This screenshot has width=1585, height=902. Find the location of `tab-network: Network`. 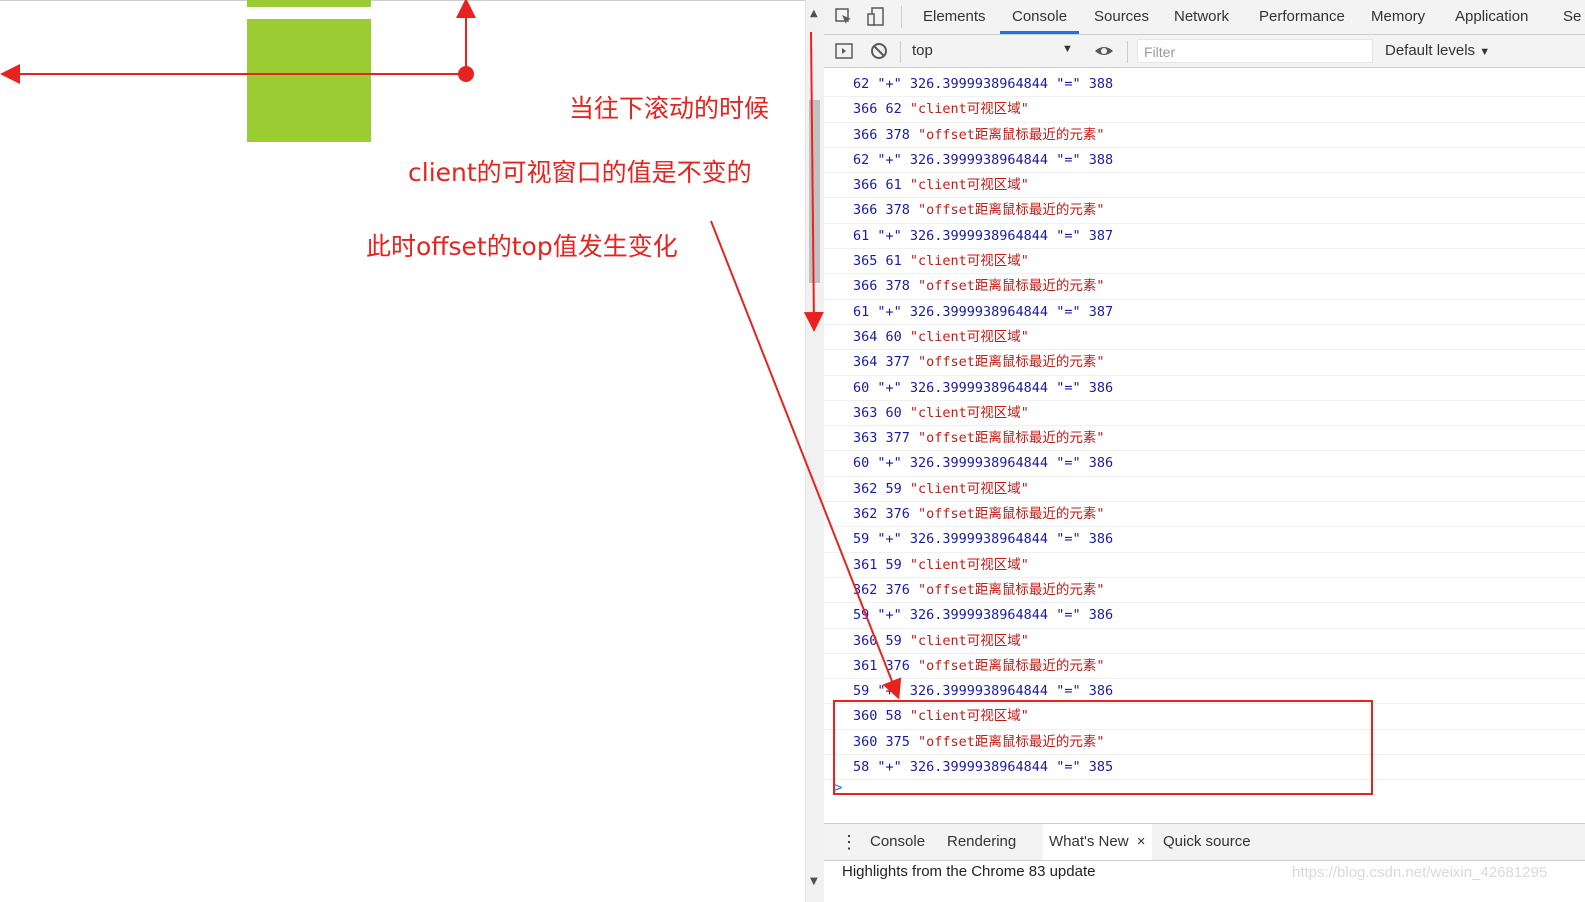

tab-network: Network is located at coordinates (1201, 17).